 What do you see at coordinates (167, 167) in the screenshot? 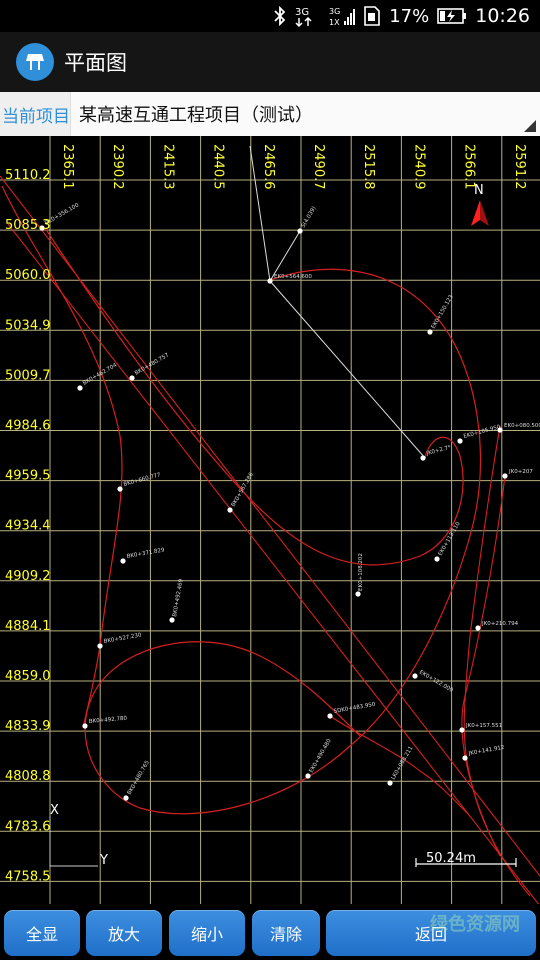
I see `x-tick-label: 2415.3` at bounding box center [167, 167].